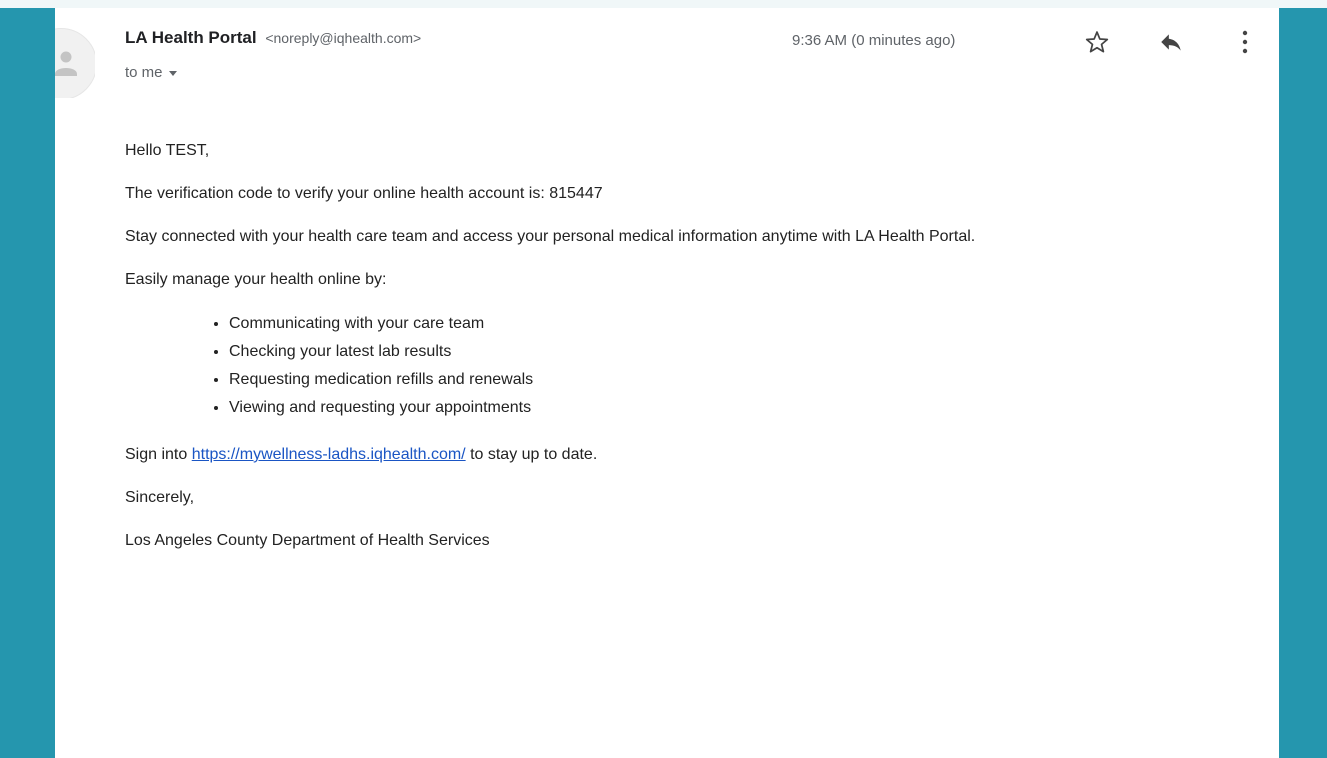  I want to click on left-frame-border, so click(27, 383).